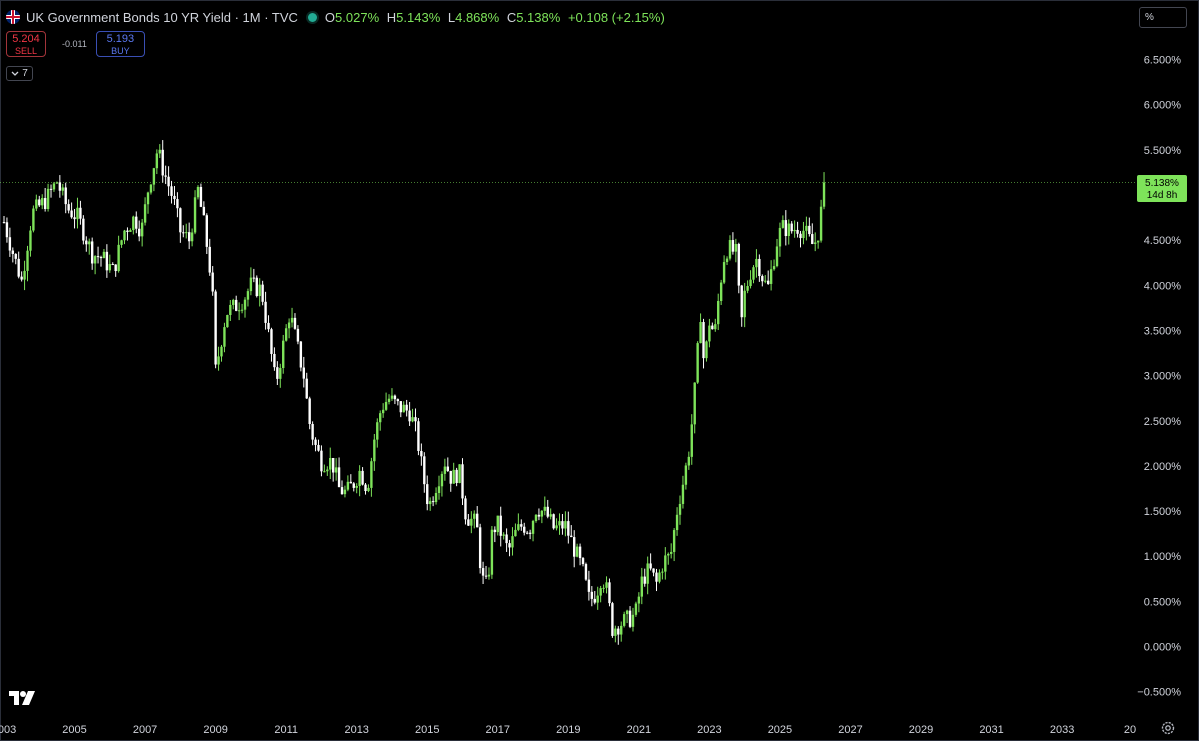  Describe the element at coordinates (1162, 188) in the screenshot. I see `price-tag: 5.138% 14d 8h` at that location.